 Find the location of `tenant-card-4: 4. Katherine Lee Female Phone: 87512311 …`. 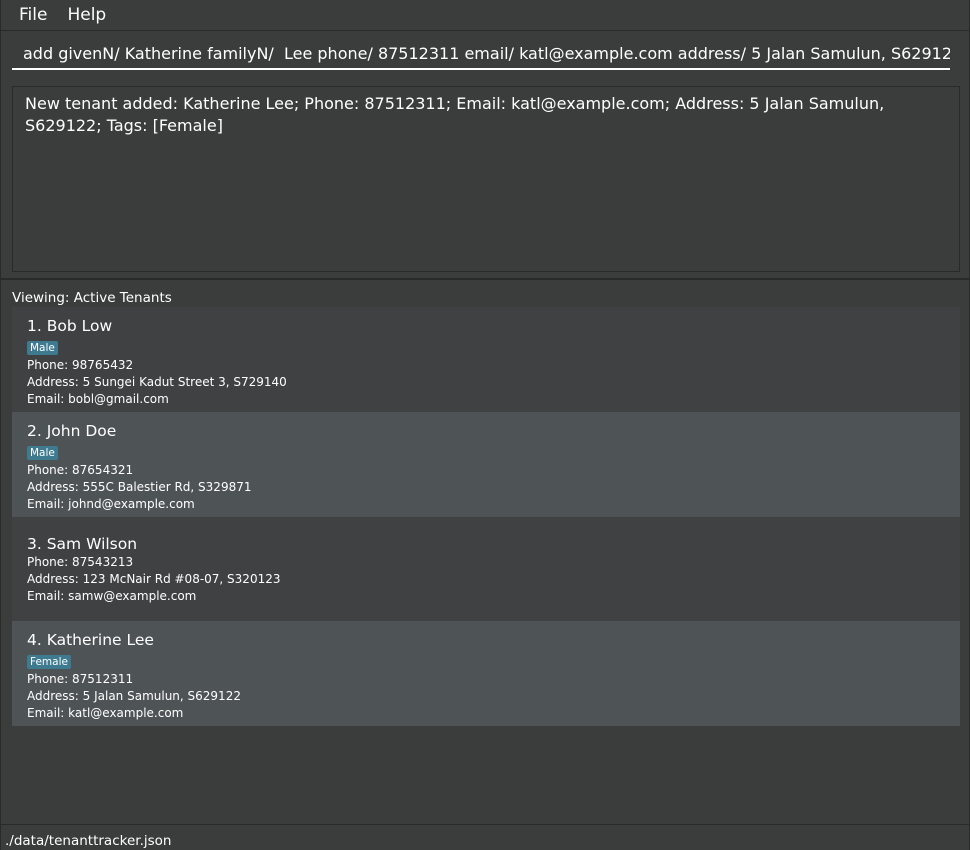

tenant-card-4: 4. Katherine Lee Female Phone: 87512311 … is located at coordinates (486, 673).